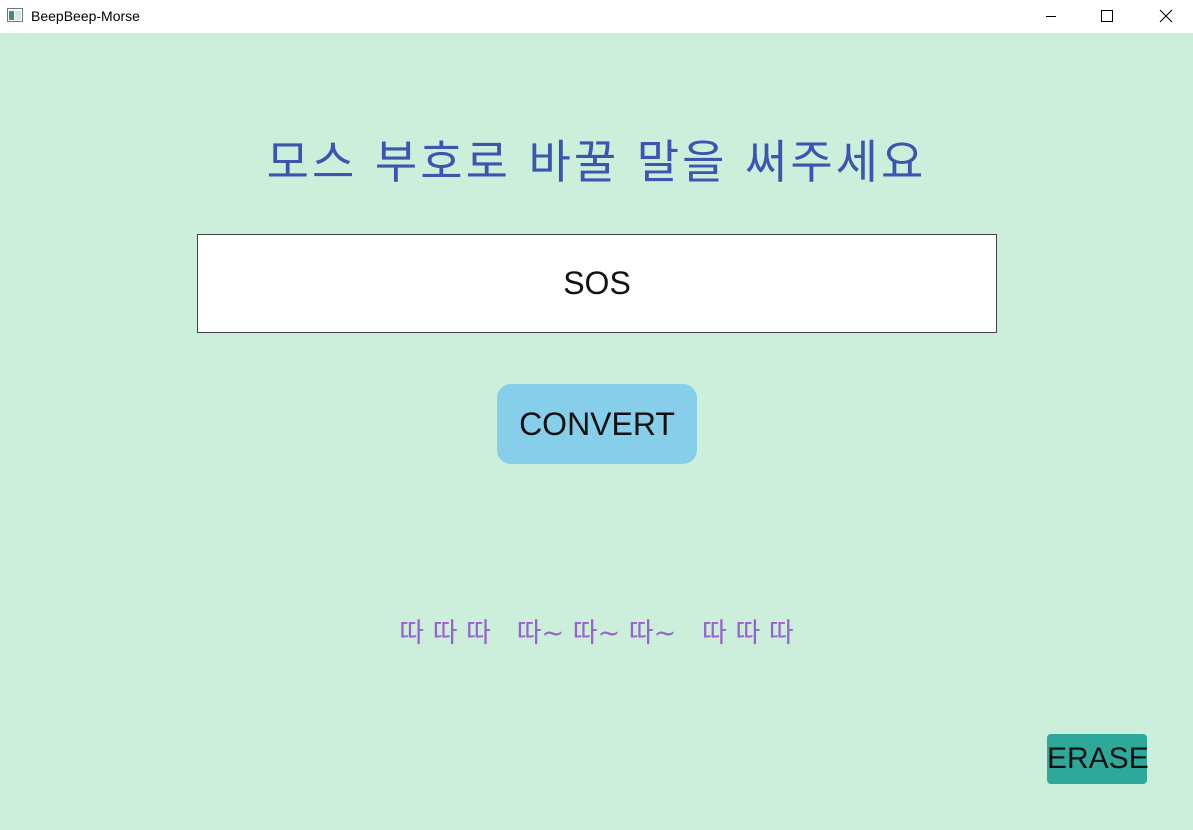 This screenshot has height=830, width=1193. I want to click on app-window-icon, so click(15, 15).